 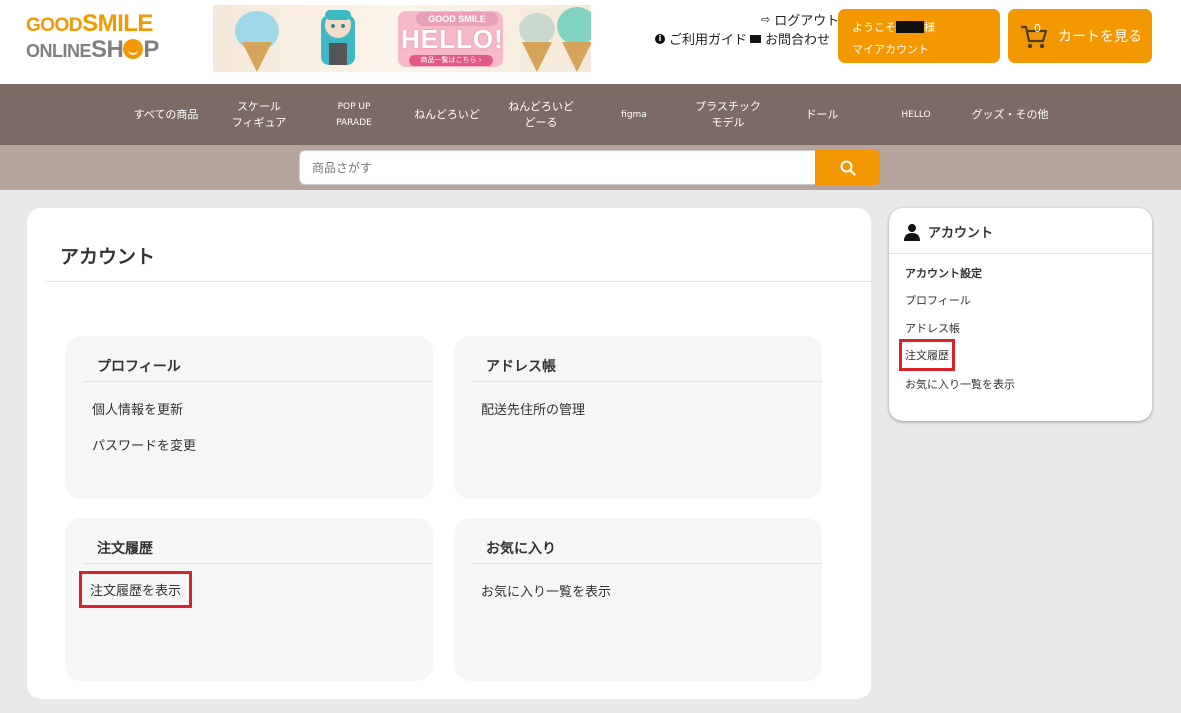 What do you see at coordinates (938, 300) in the screenshot?
I see `sidebar-item-profile: プロフィール` at bounding box center [938, 300].